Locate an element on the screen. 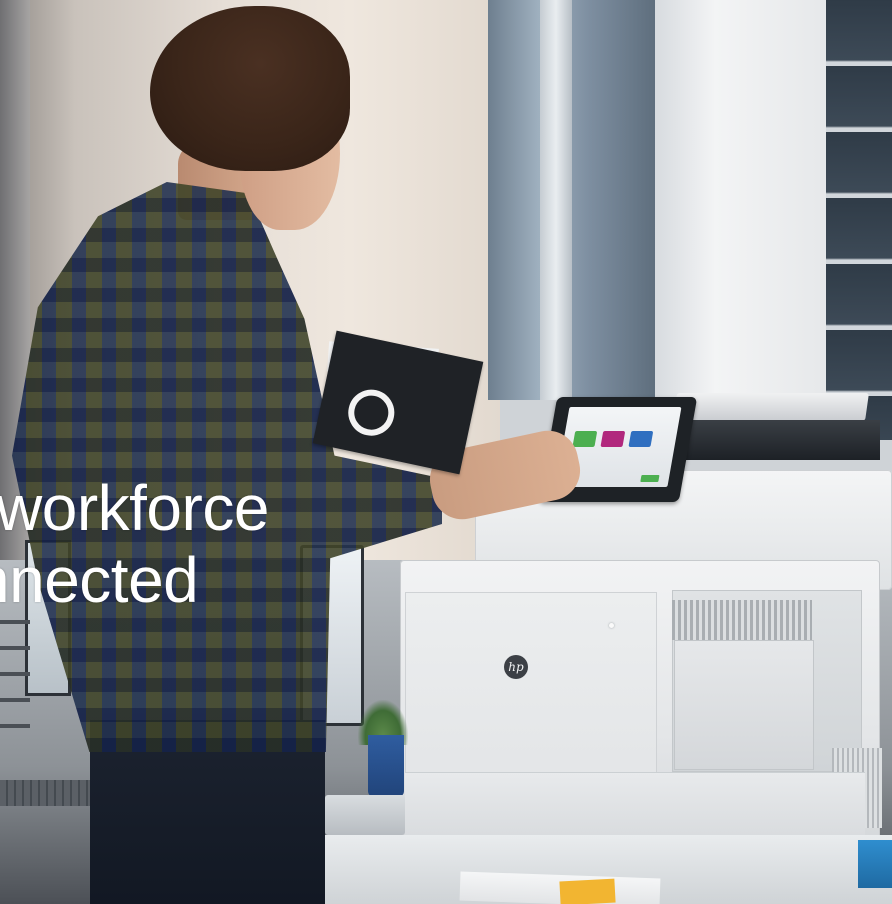 The height and width of the screenshot is (904, 892). headline-line-1: workforce is located at coordinates (134, 508).